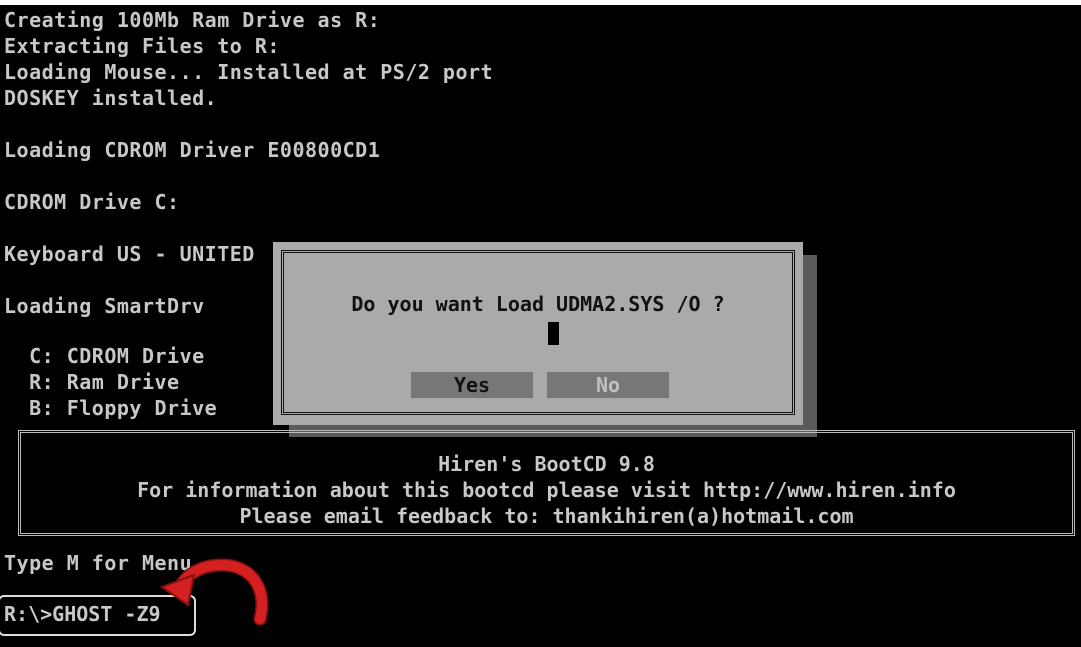  What do you see at coordinates (142, 46) in the screenshot?
I see `console-line: Extracting Files to R:` at bounding box center [142, 46].